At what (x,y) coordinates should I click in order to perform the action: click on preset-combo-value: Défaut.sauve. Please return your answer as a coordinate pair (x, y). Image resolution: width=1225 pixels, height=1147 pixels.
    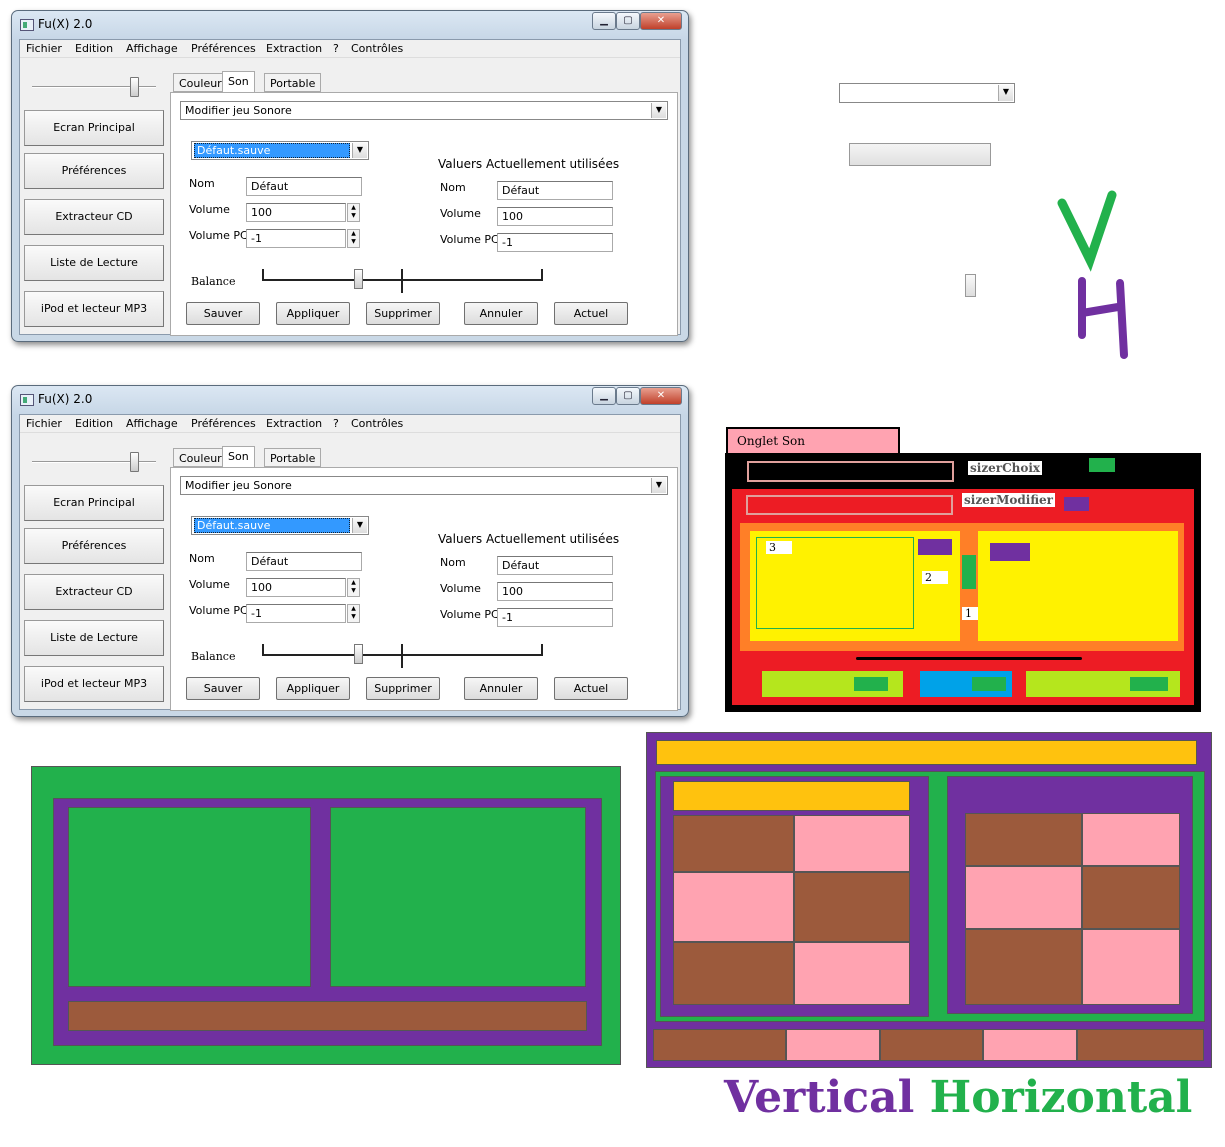
    Looking at the image, I should click on (272, 525).